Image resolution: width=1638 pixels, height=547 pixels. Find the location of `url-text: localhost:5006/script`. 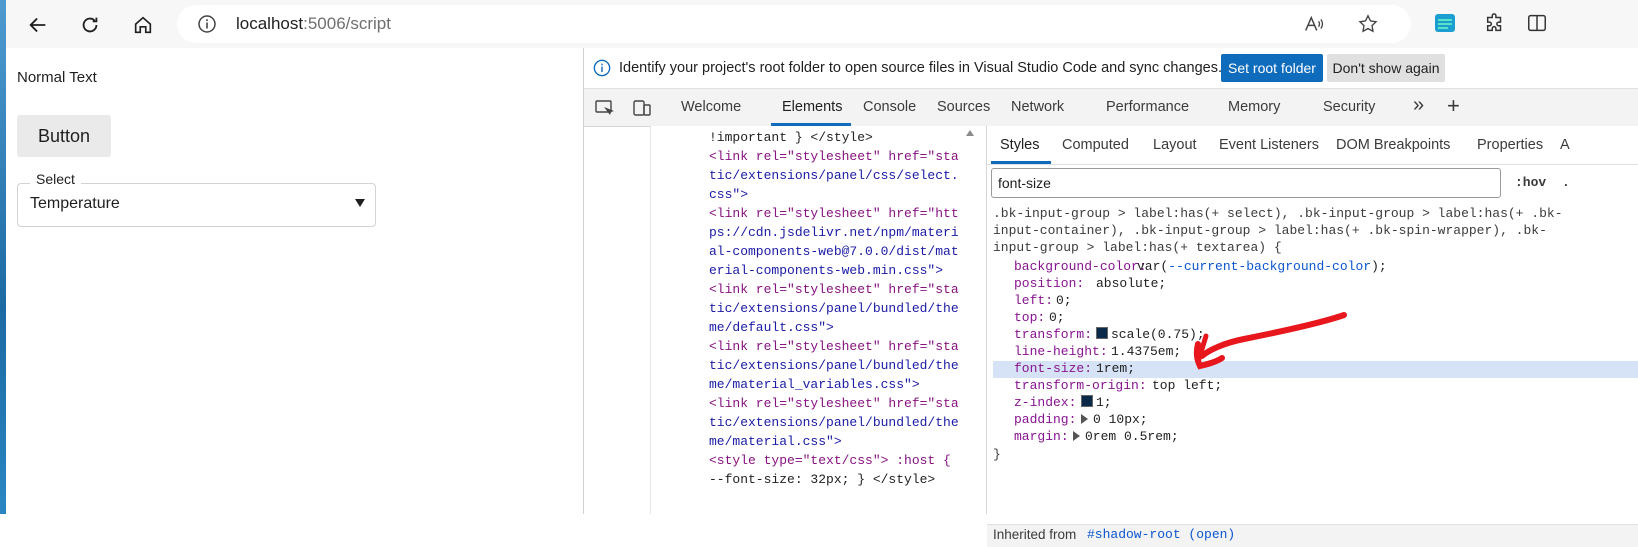

url-text: localhost:5006/script is located at coordinates (313, 23).